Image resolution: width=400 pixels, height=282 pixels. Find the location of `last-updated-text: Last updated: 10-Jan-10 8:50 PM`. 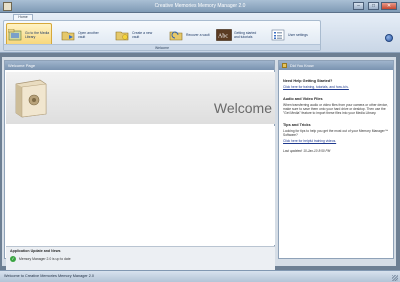

last-updated-text: Last updated: 10-Jan-10 8:50 PM is located at coordinates (307, 151).